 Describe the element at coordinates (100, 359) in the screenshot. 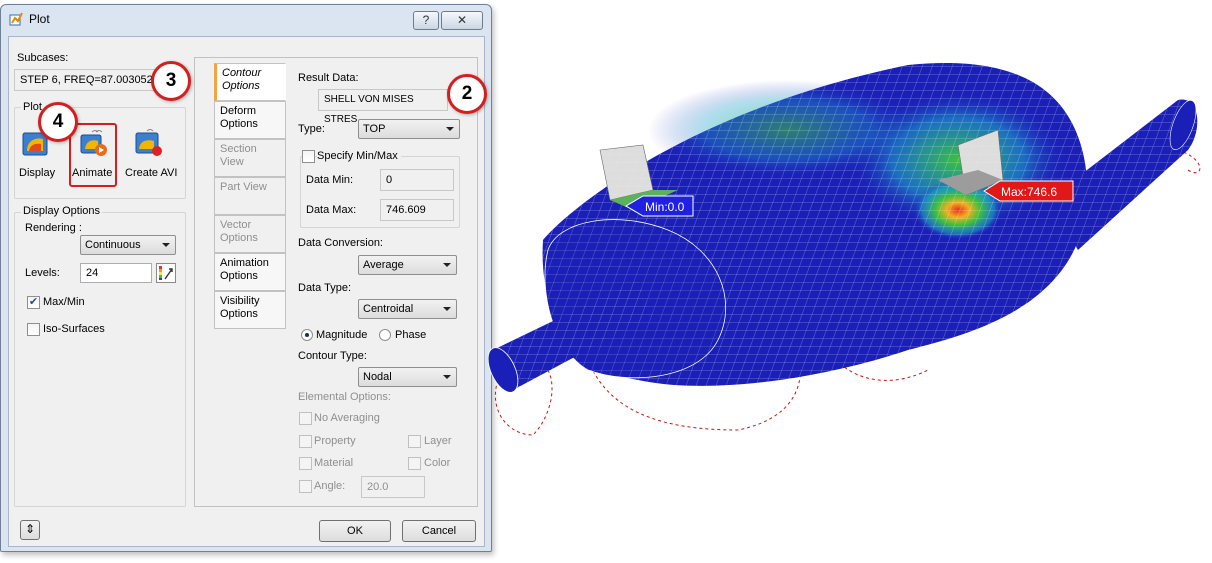

I see `display-options-group` at that location.